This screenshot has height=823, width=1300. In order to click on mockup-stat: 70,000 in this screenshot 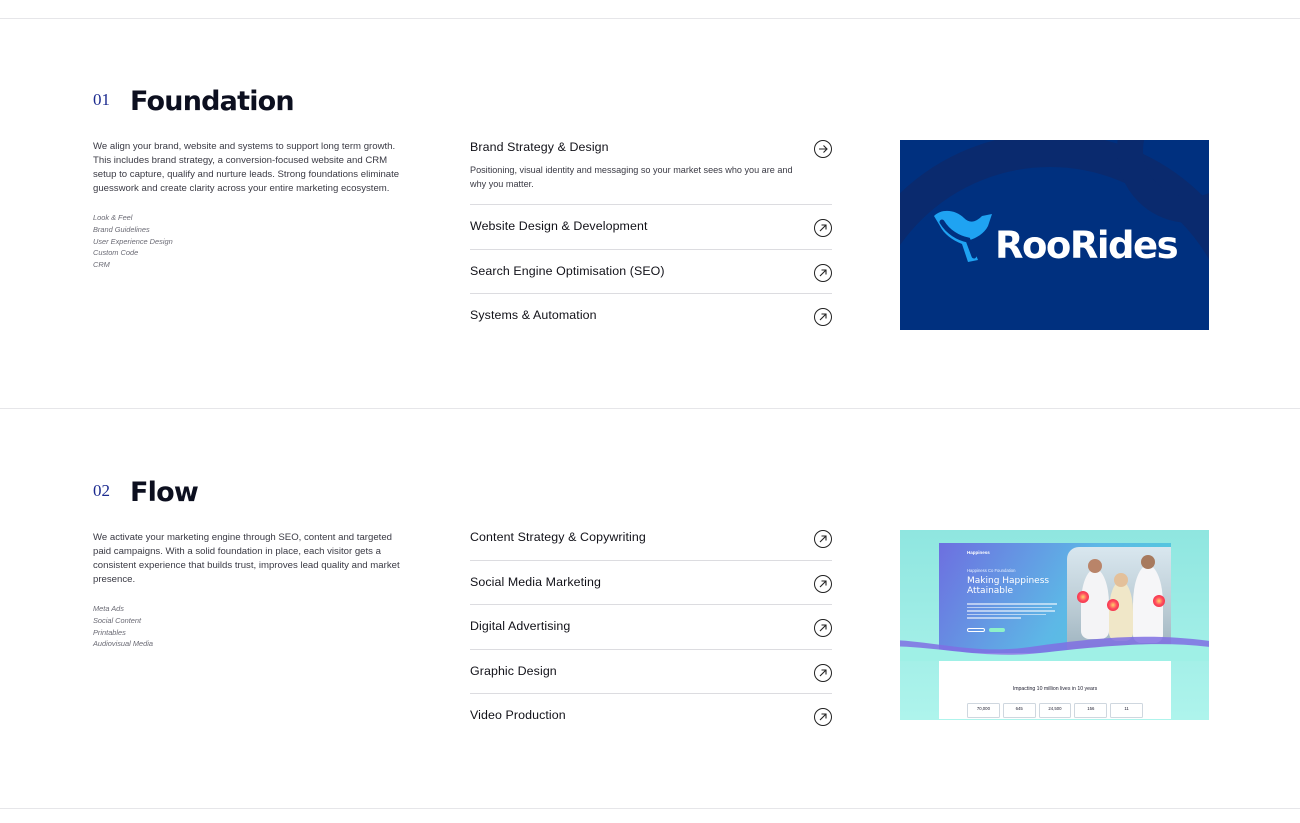, I will do `click(983, 710)`.